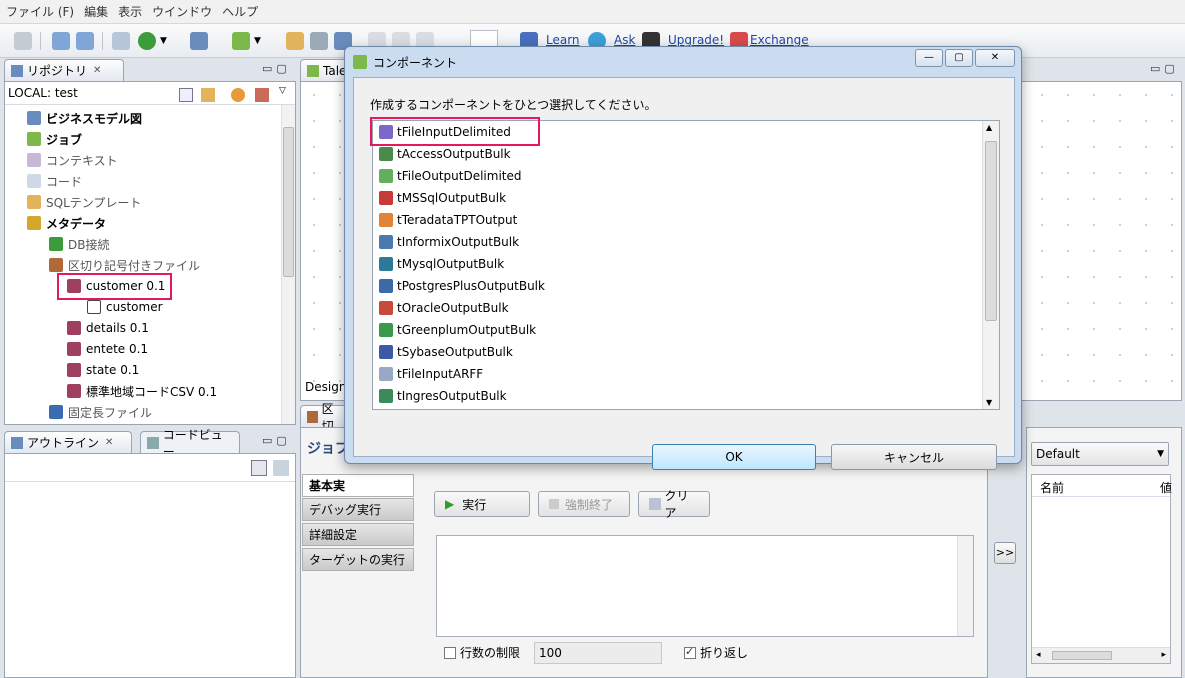 The height and width of the screenshot is (678, 1185). What do you see at coordinates (208, 95) in the screenshot?
I see `link-icon` at bounding box center [208, 95].